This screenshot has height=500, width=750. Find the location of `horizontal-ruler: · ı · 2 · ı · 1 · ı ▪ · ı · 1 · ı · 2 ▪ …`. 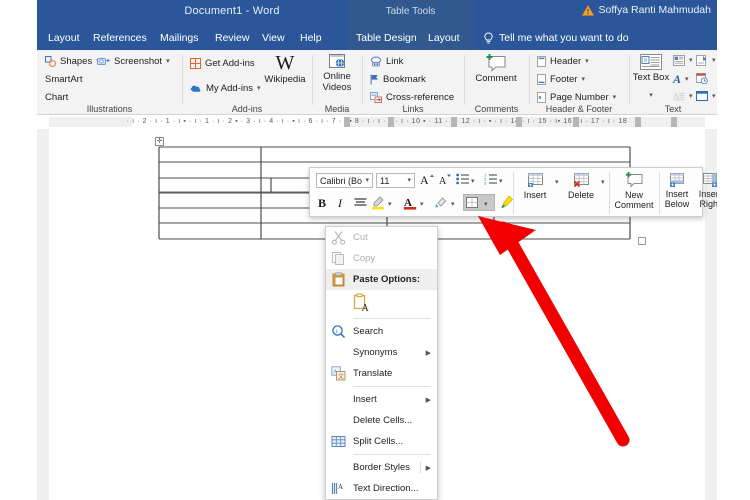

horizontal-ruler: · ı · 2 · ı · 1 · ı ▪ · ı · 1 · ı · 2 ▪ … is located at coordinates (377, 122).